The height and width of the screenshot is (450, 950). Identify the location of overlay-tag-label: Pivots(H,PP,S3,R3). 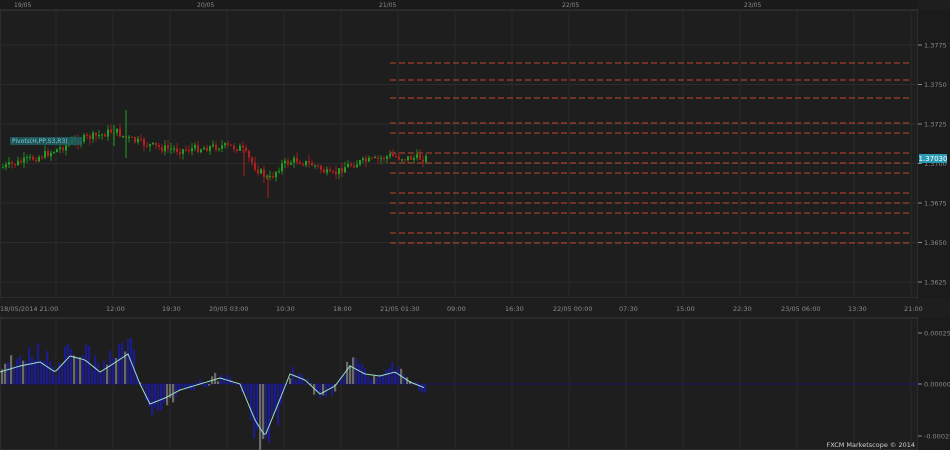
(40, 141).